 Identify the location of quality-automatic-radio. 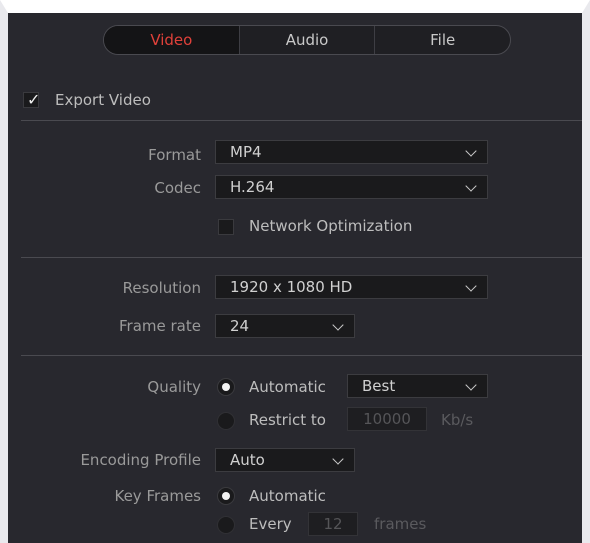
(226, 387).